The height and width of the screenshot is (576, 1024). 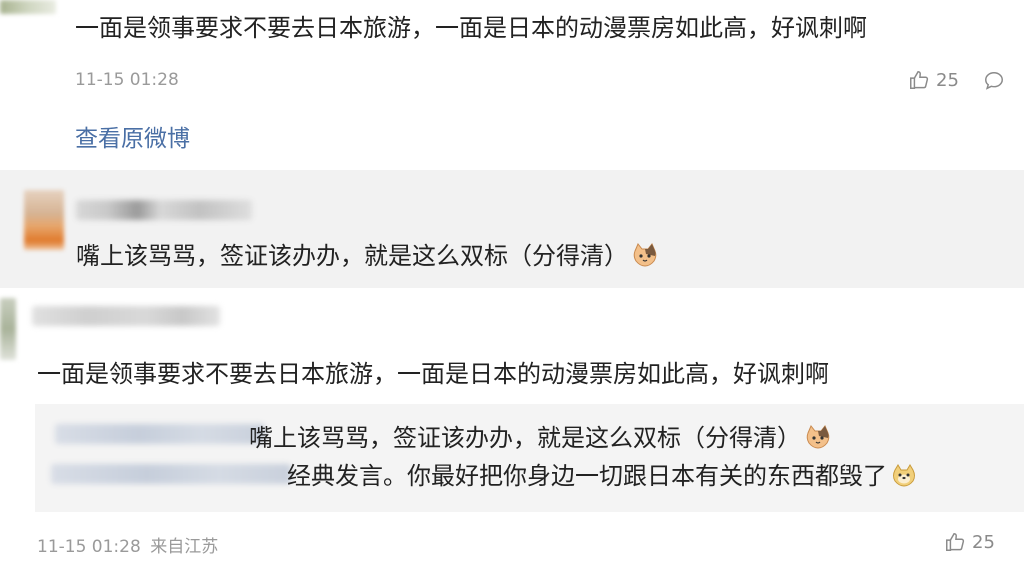 What do you see at coordinates (44, 220) in the screenshot?
I see `reply-avatar` at bounding box center [44, 220].